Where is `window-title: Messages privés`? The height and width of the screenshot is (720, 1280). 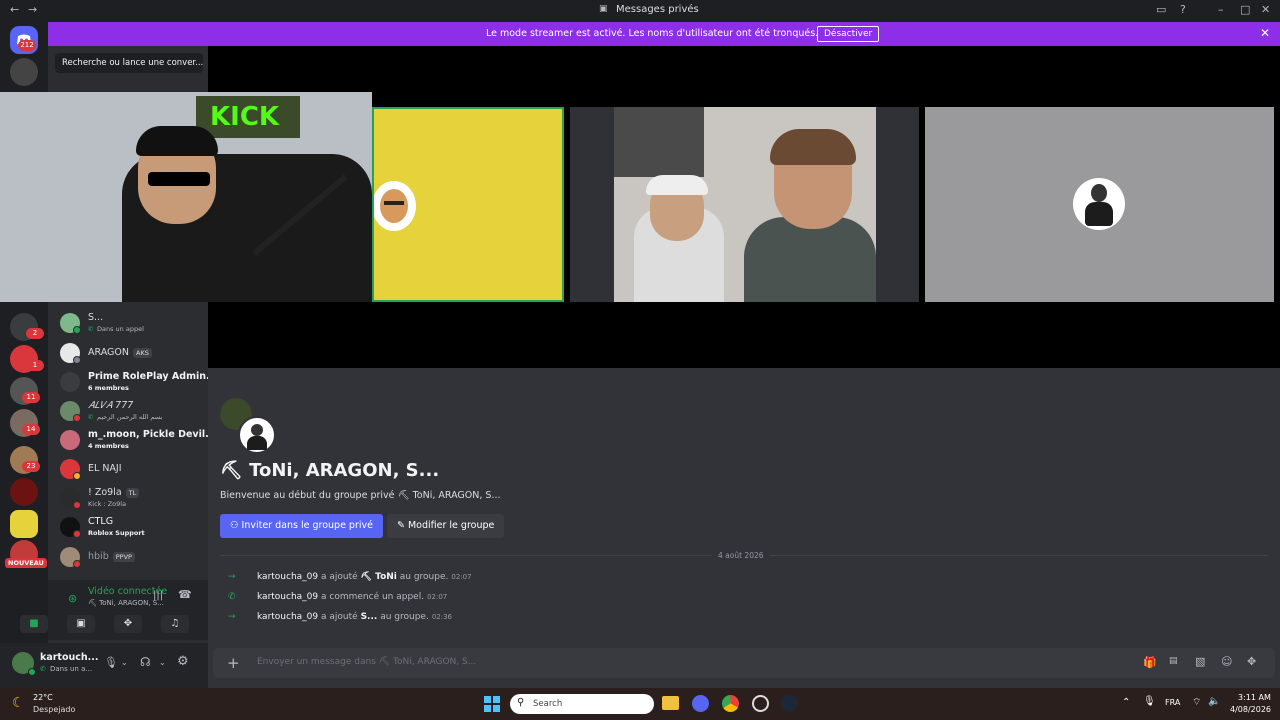 window-title: Messages privés is located at coordinates (657, 9).